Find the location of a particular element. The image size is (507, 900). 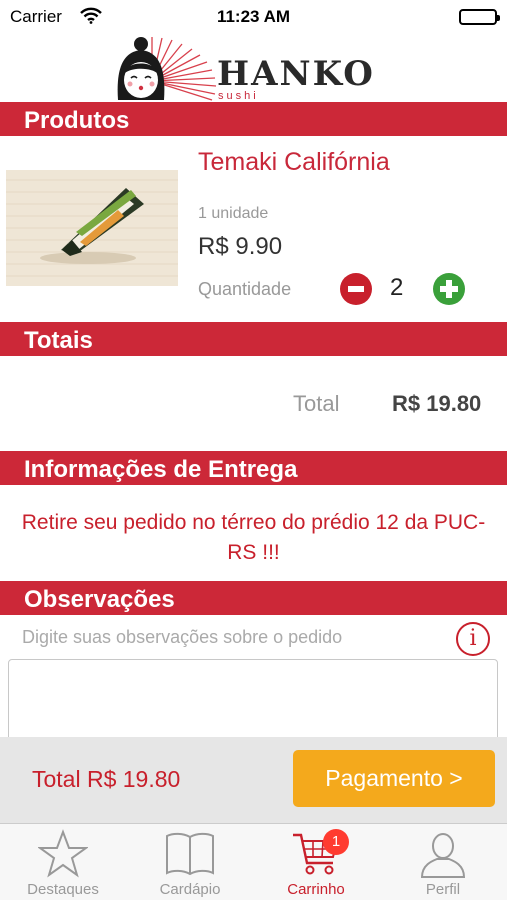

status-time: 11:23 AM is located at coordinates (253, 16).